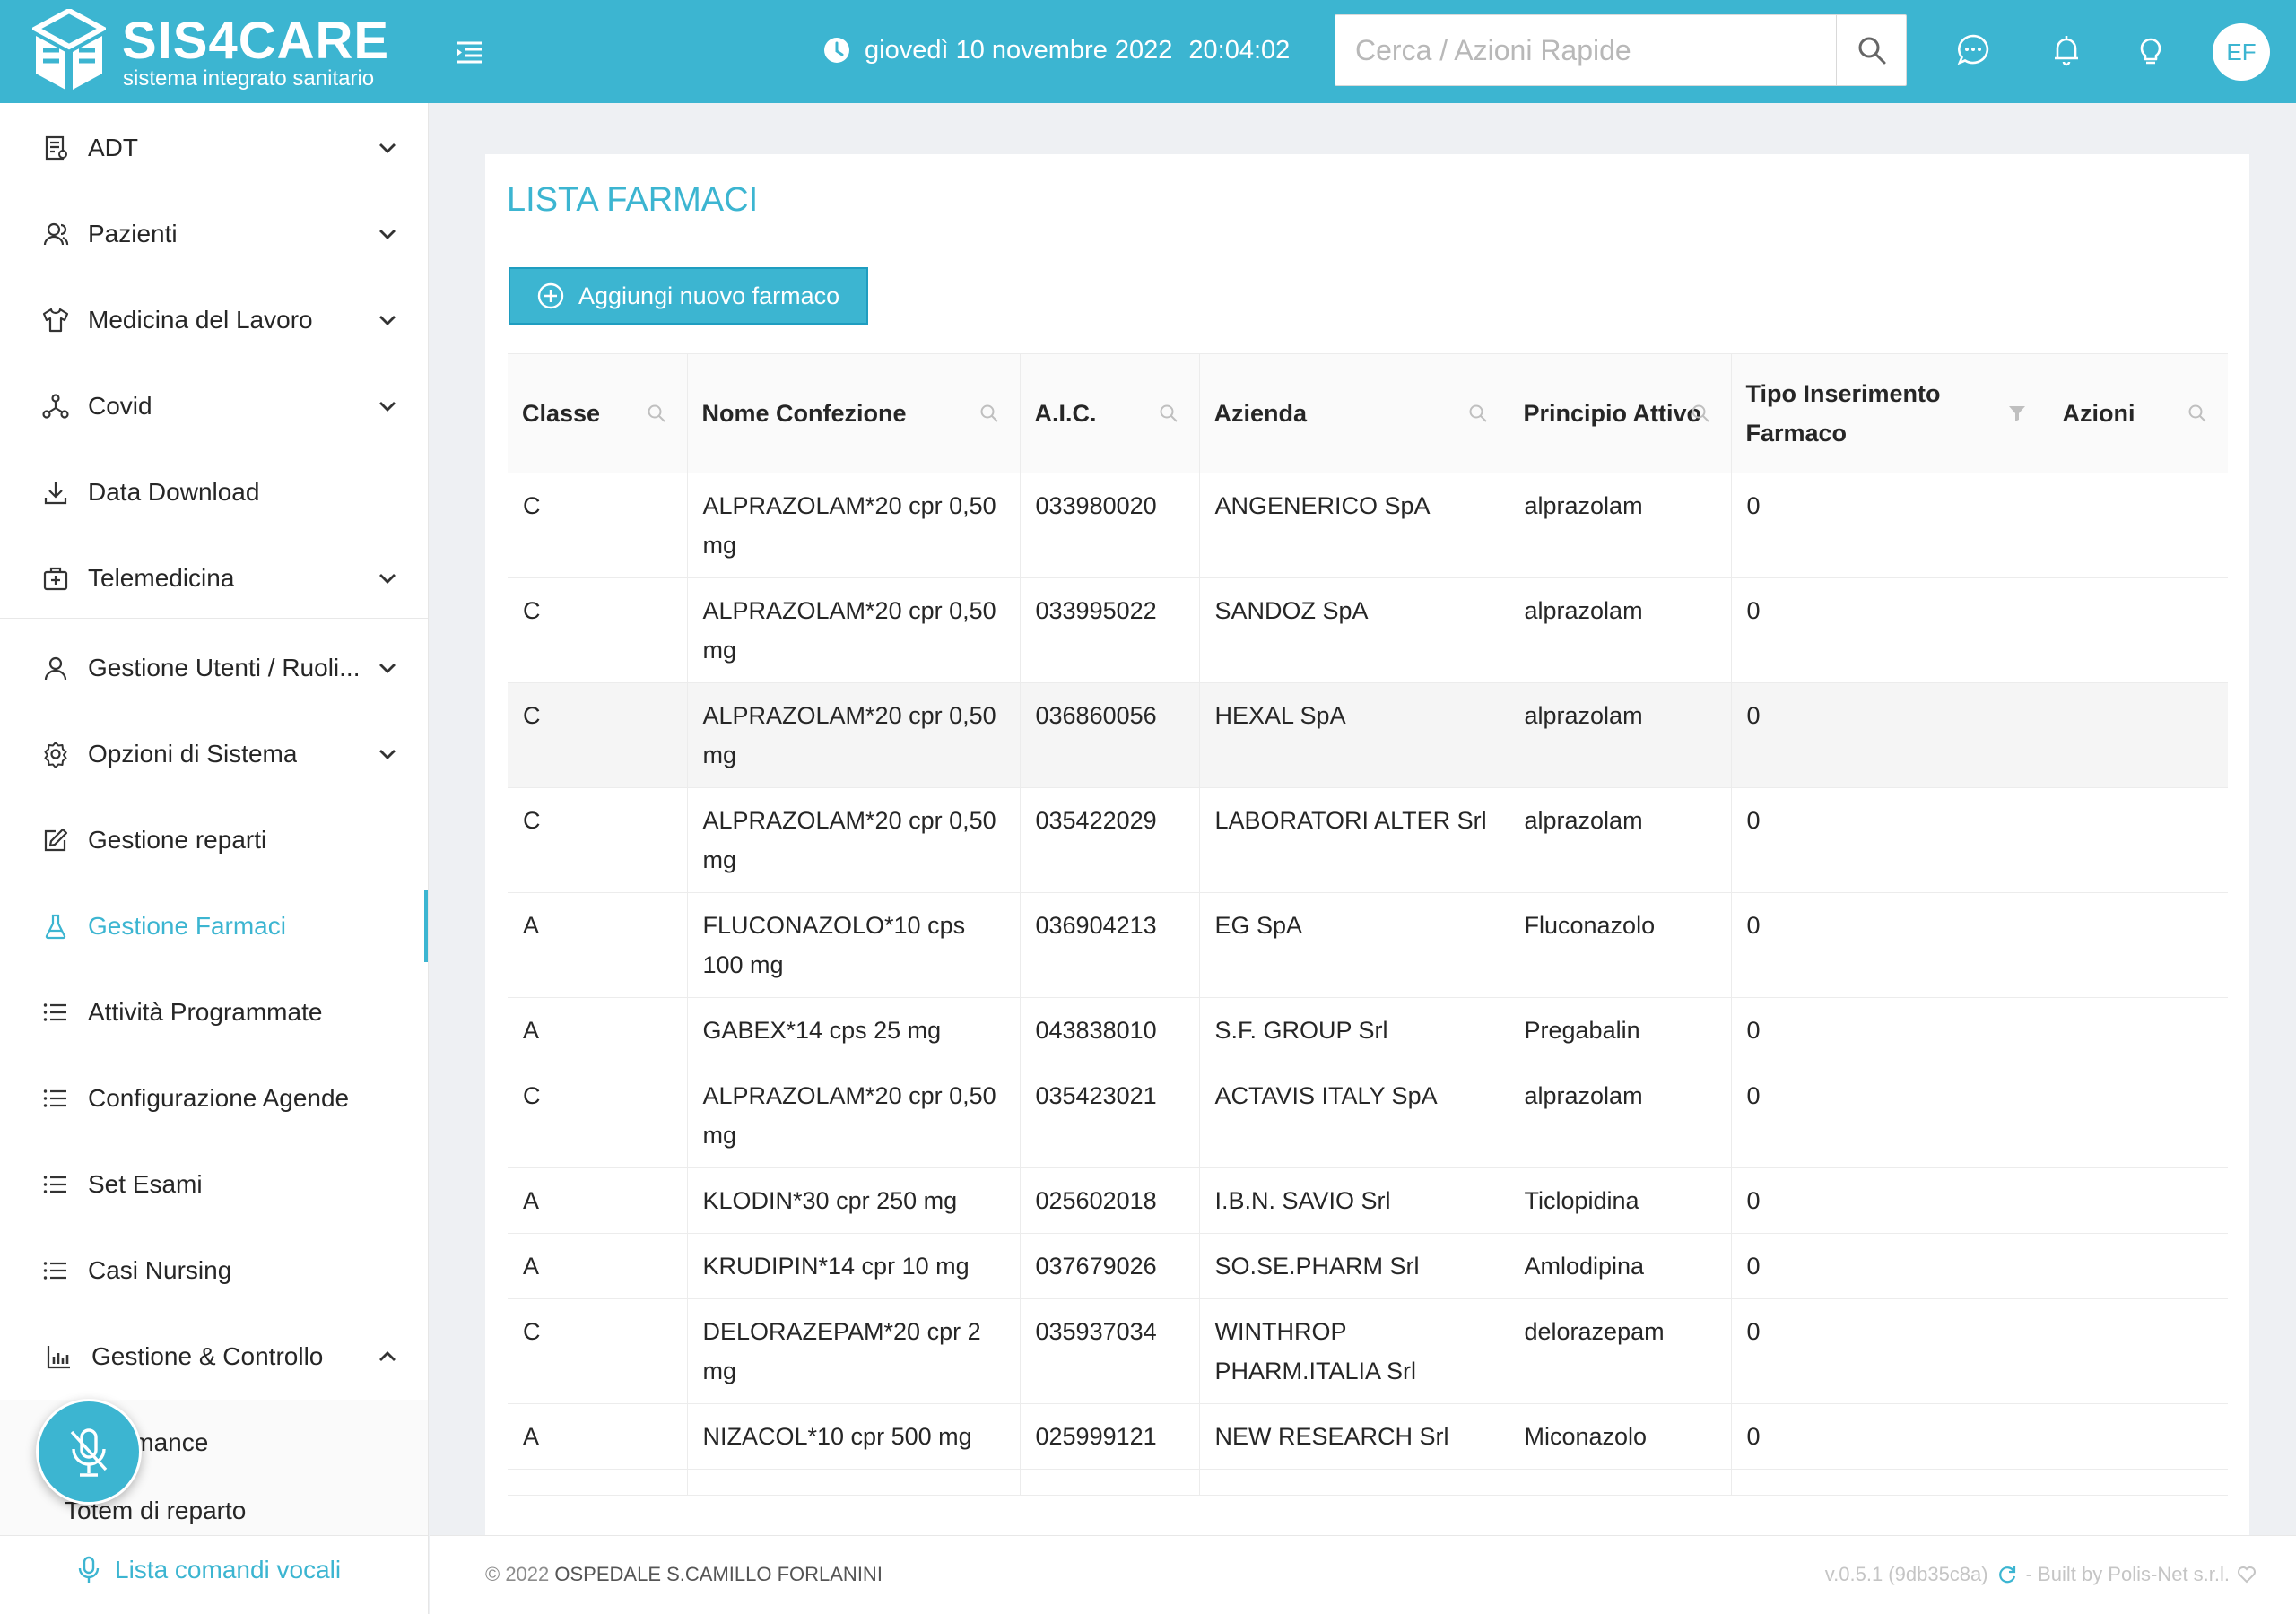 The image size is (2296, 1614). I want to click on sidebar-item-label: Pazienti, so click(133, 234).